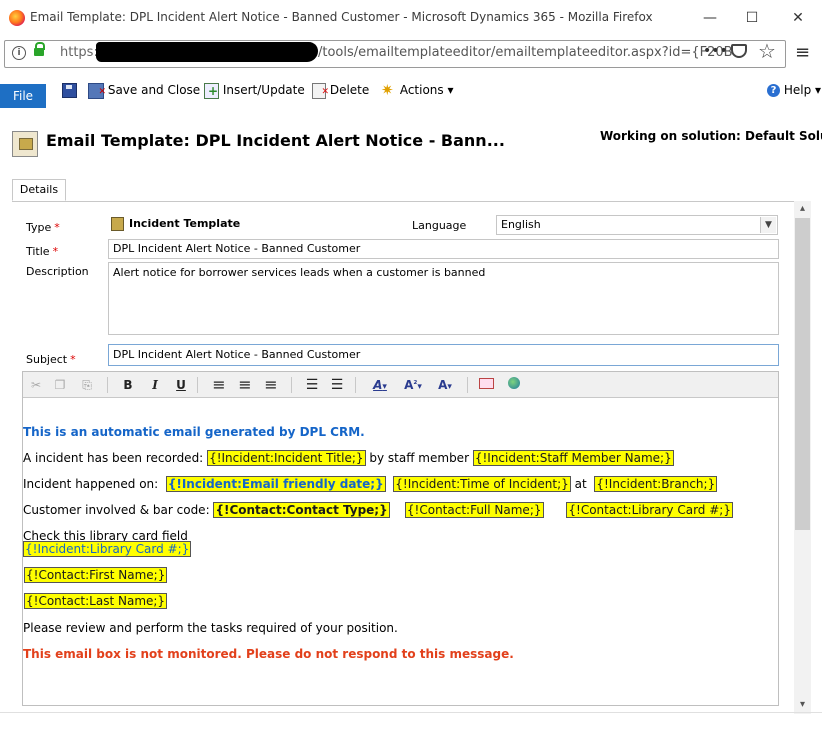 The width and height of the screenshot is (822, 738). What do you see at coordinates (349, 90) in the screenshot?
I see `delete-label: Delete` at bounding box center [349, 90].